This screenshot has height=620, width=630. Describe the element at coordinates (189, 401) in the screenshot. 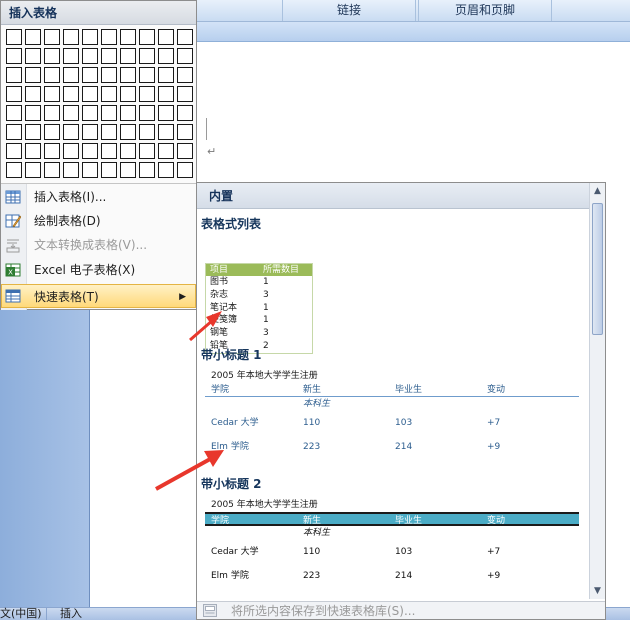

I see `annotation-arrows` at that location.